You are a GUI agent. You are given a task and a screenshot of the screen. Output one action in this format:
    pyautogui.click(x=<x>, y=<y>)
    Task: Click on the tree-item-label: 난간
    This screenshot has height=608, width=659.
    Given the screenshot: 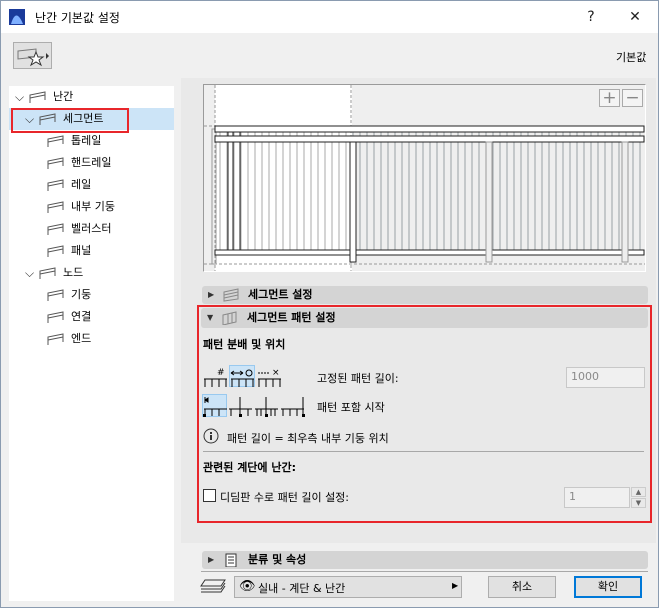 What is the action you would take?
    pyautogui.click(x=63, y=96)
    